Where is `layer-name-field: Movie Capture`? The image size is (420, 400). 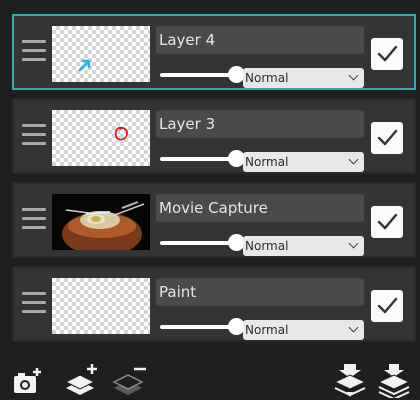 layer-name-field: Movie Capture is located at coordinates (260, 208).